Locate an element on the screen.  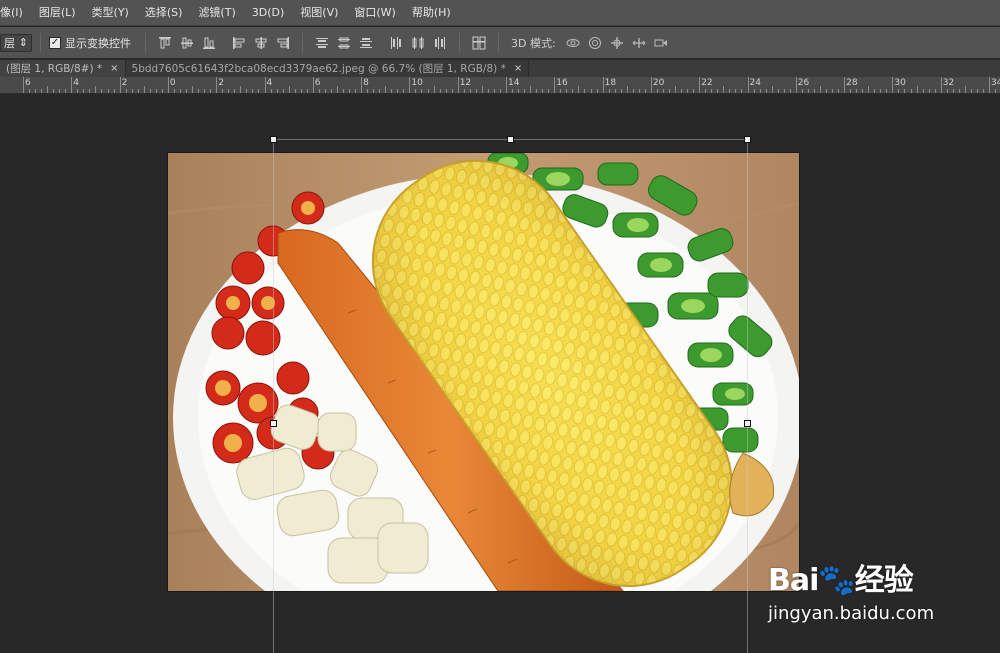
menu-3d: 3D(D) is located at coordinates (268, 13).